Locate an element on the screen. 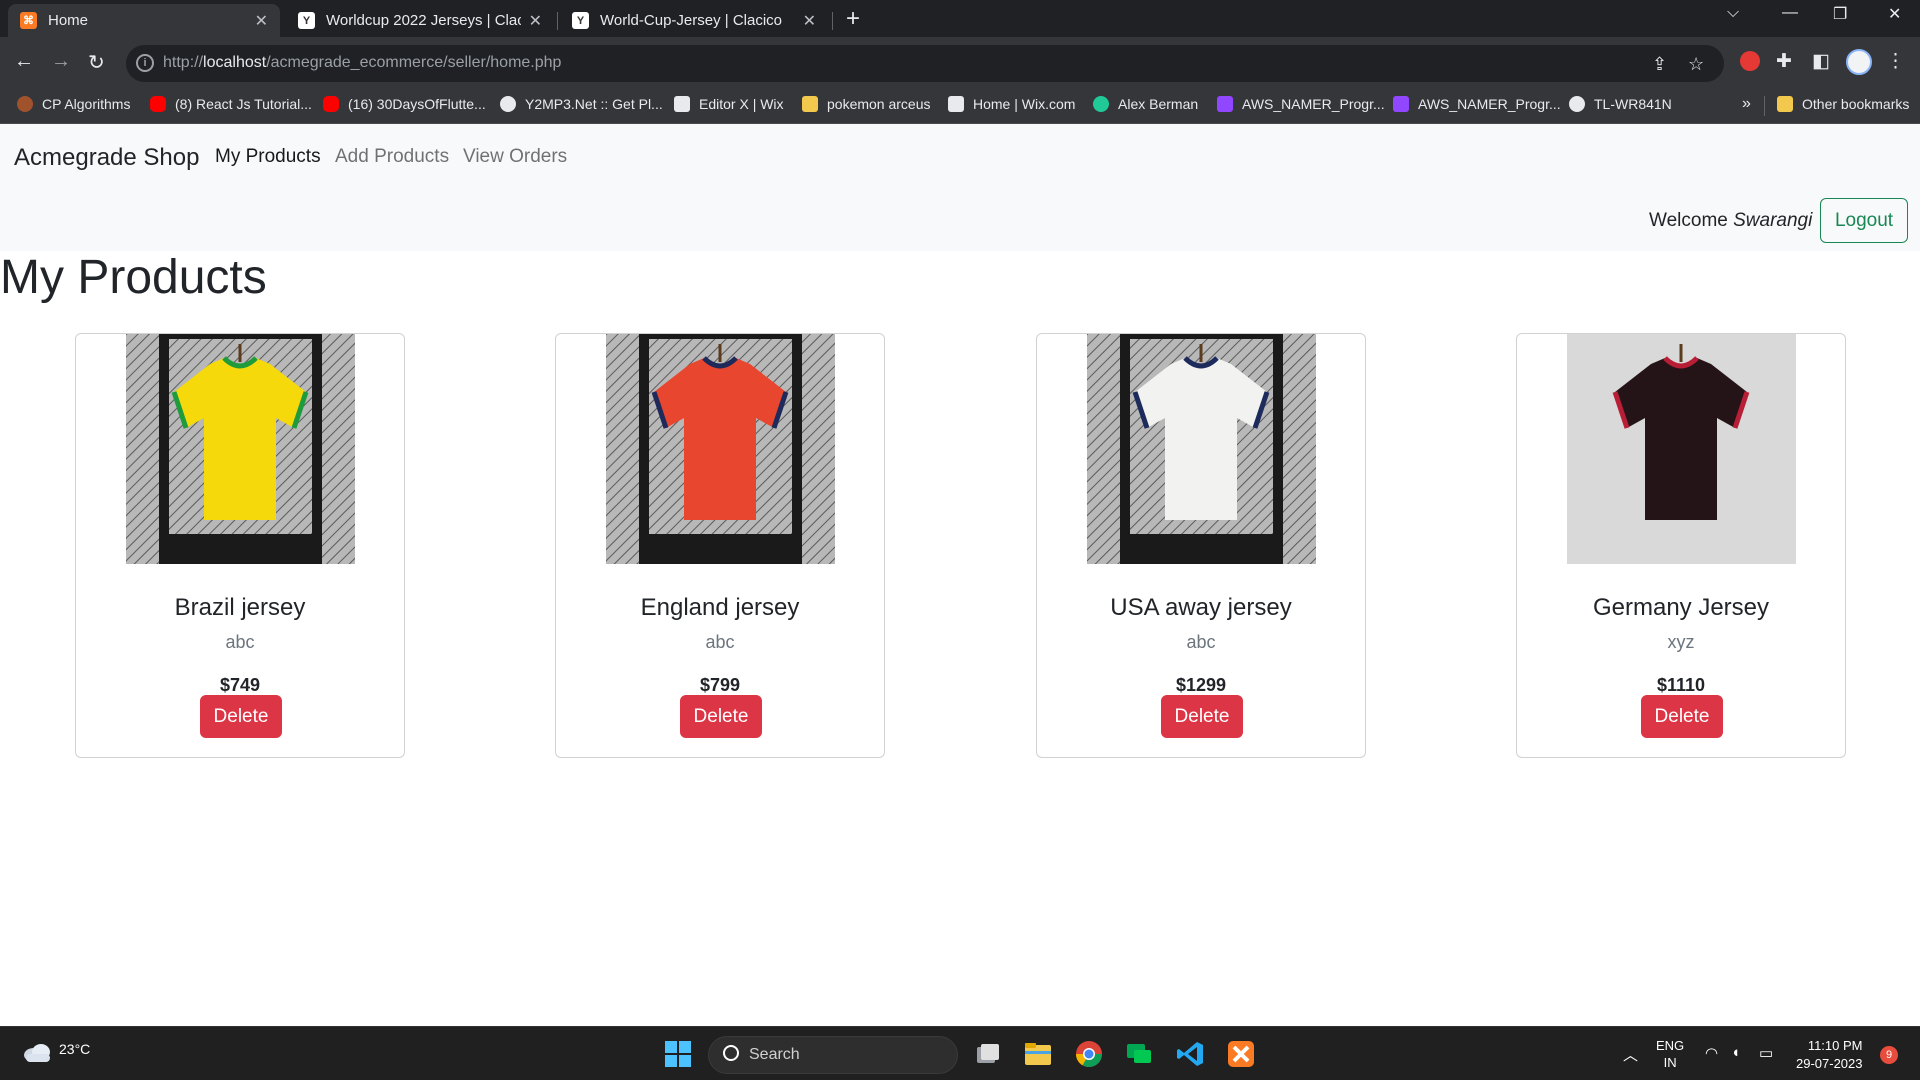  bookmark-item: CP Algorithms is located at coordinates (73, 104).